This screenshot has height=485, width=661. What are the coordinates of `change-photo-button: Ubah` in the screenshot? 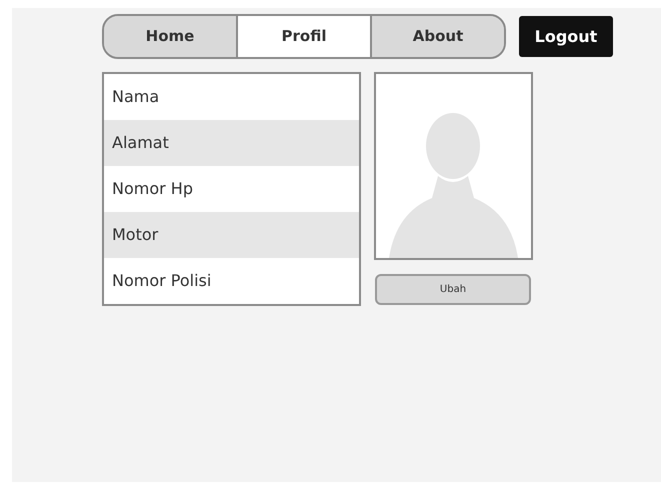 It's located at (453, 289).